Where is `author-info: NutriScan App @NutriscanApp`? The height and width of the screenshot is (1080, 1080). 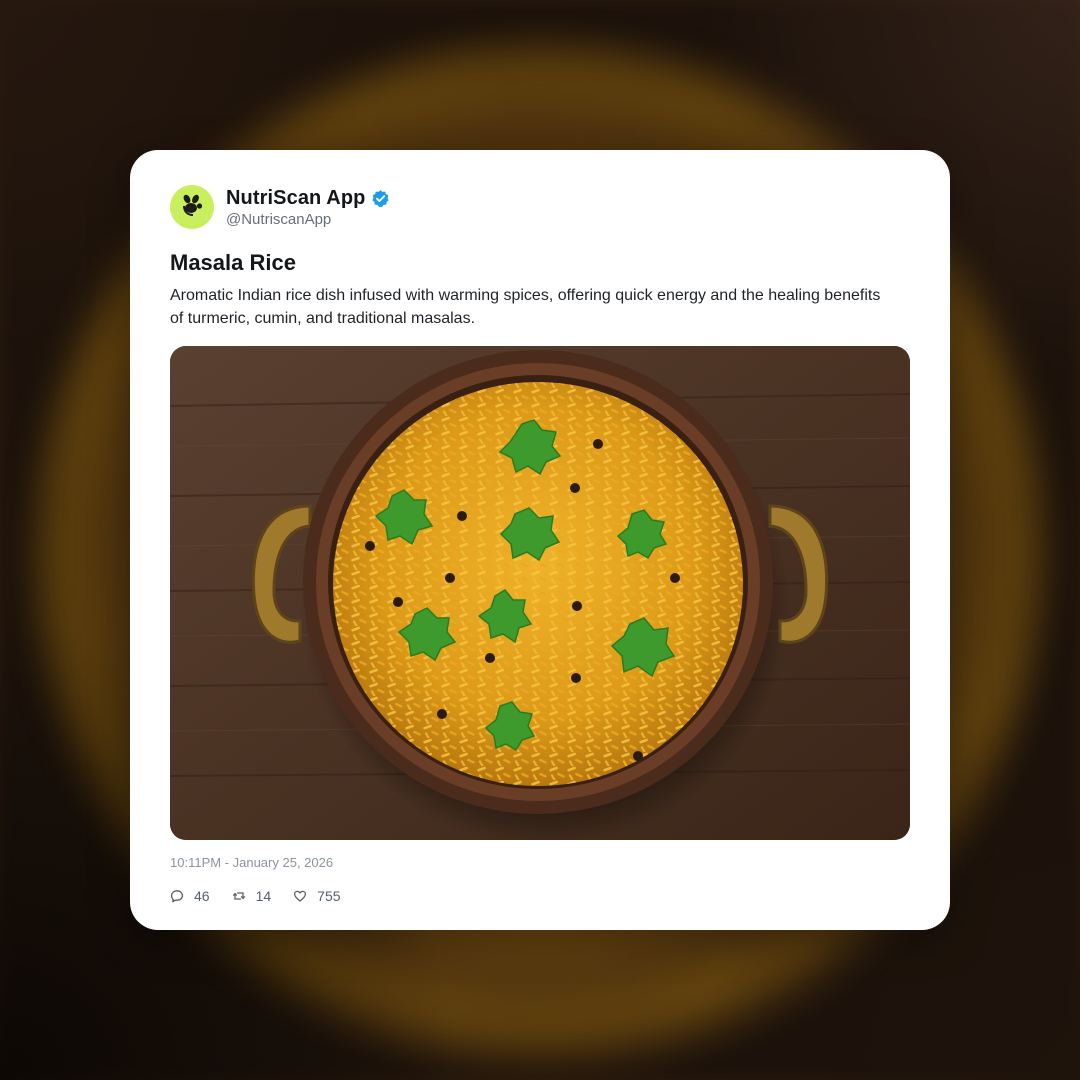 author-info: NutriScan App @NutriscanApp is located at coordinates (308, 207).